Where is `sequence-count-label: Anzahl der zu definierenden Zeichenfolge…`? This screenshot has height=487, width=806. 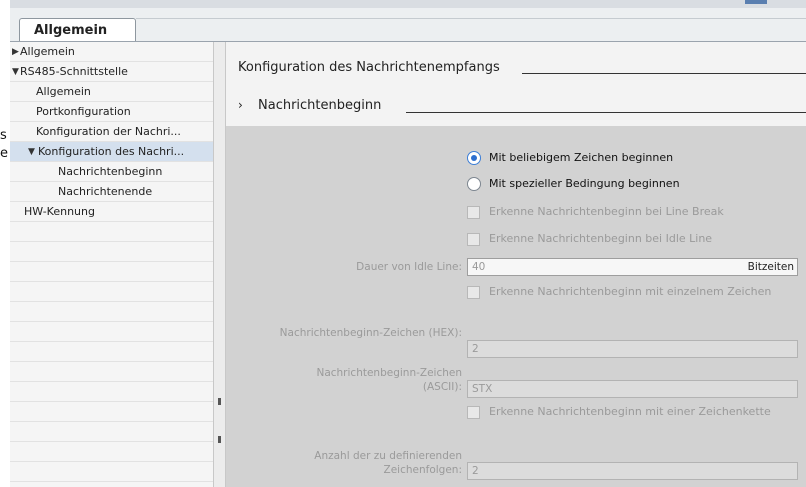 sequence-count-label: Anzahl der zu definierenden Zeichenfolge… is located at coordinates (388, 463).